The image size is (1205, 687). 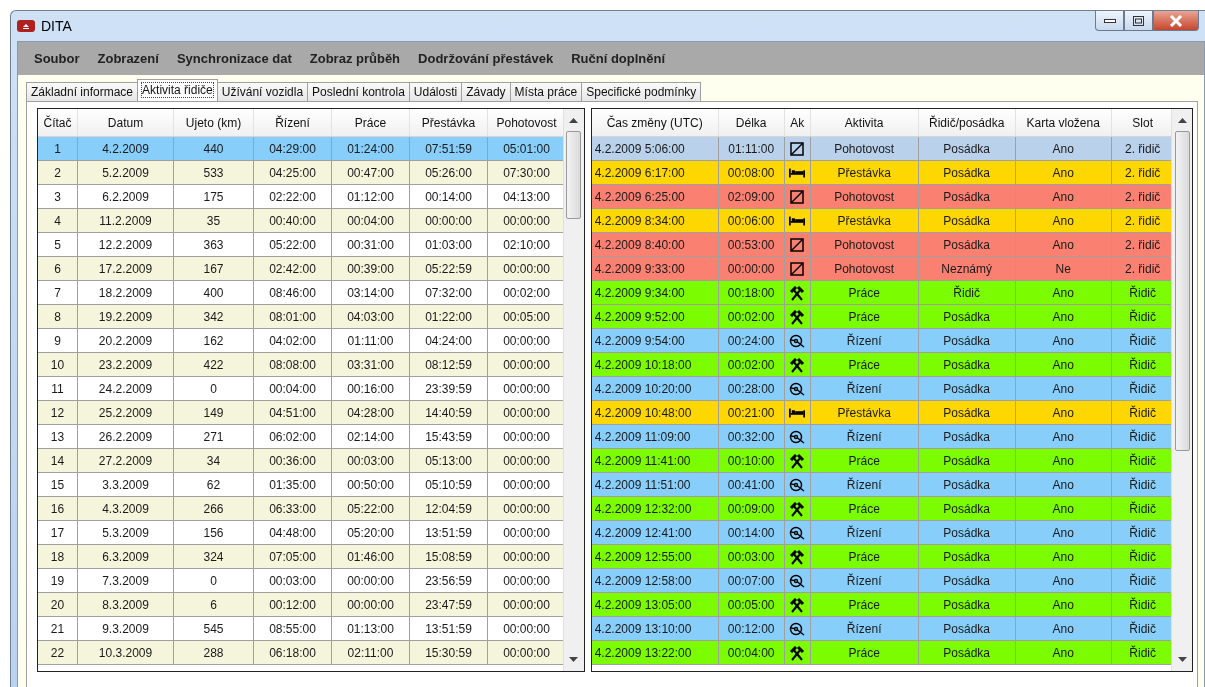 I want to click on maximize-button, so click(x=1138, y=21).